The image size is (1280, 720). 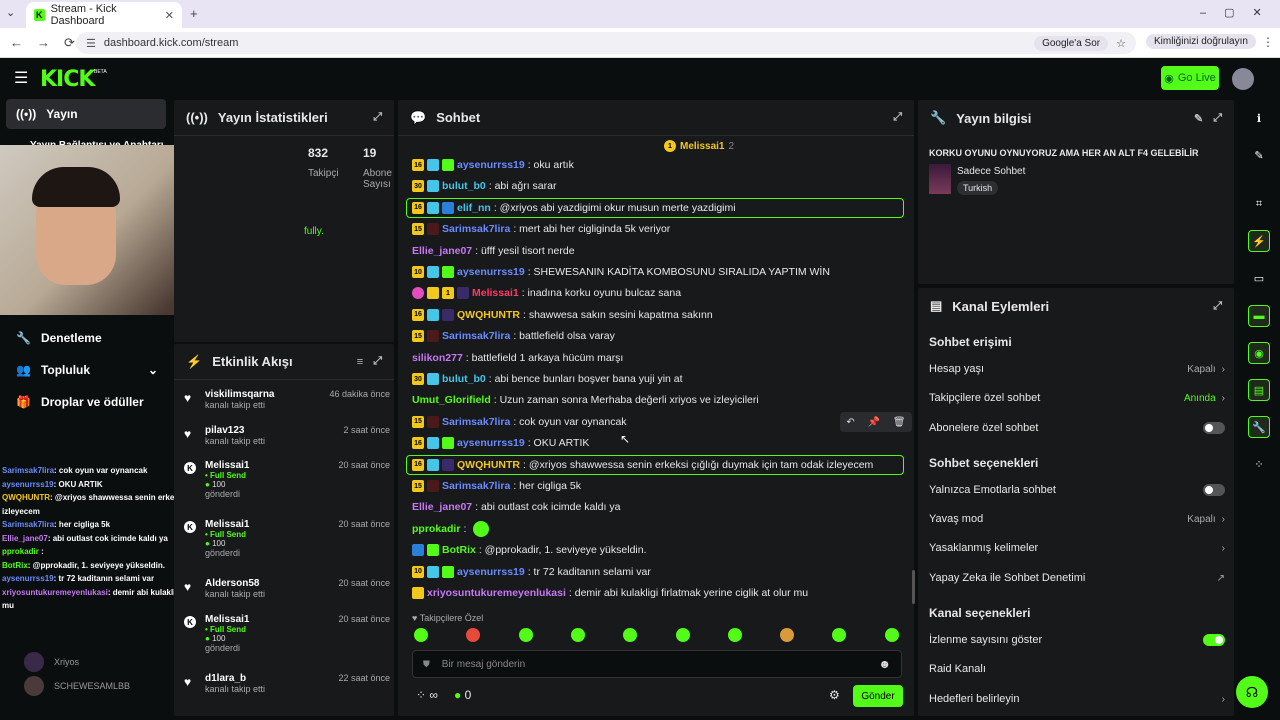 What do you see at coordinates (1077, 699) in the screenshot?
I see `goals-row: Hedefleri belirleyin ›` at bounding box center [1077, 699].